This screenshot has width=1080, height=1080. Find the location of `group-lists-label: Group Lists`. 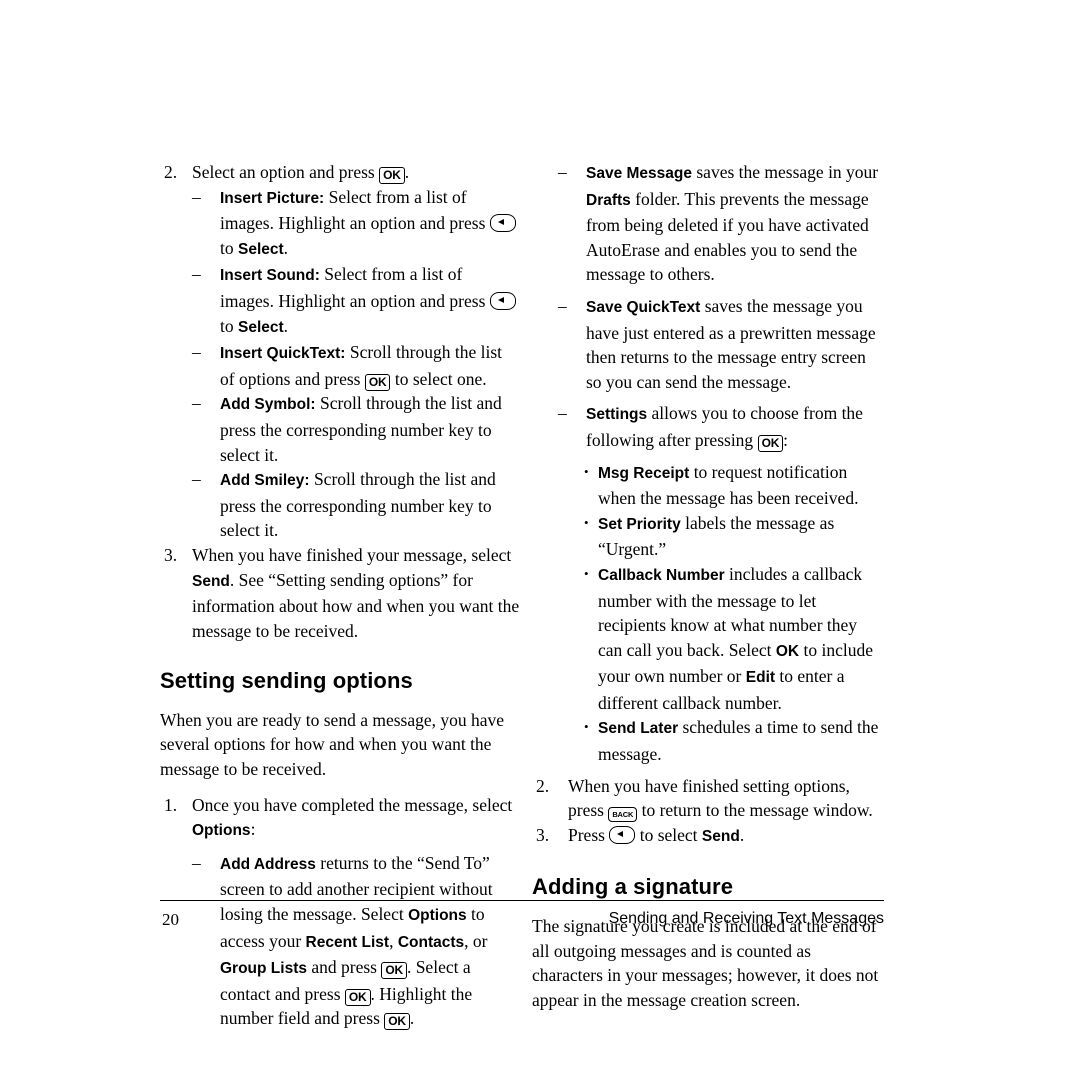

group-lists-label: Group Lists is located at coordinates (263, 969).